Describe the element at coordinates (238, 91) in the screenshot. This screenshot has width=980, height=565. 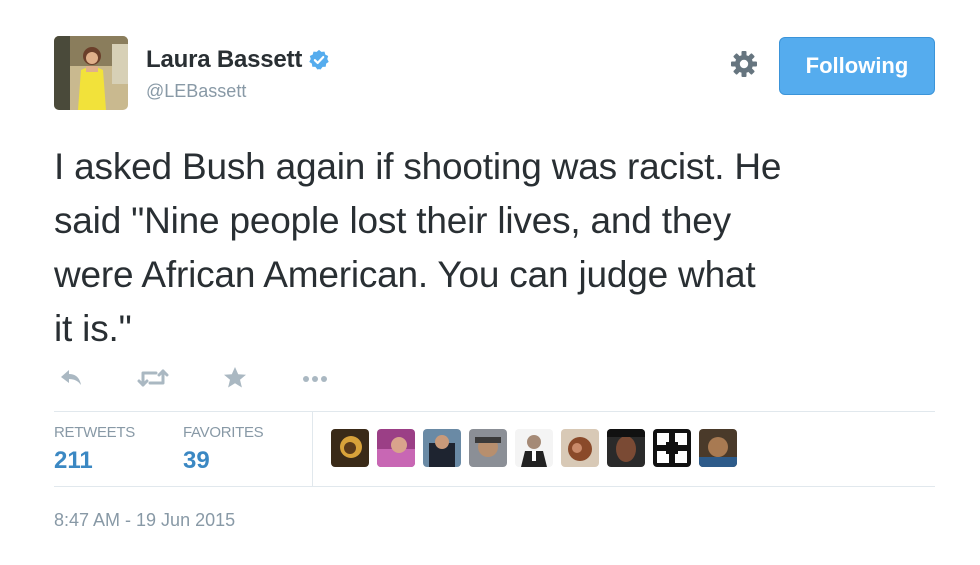
I see `author-handle: @LEBassett` at that location.